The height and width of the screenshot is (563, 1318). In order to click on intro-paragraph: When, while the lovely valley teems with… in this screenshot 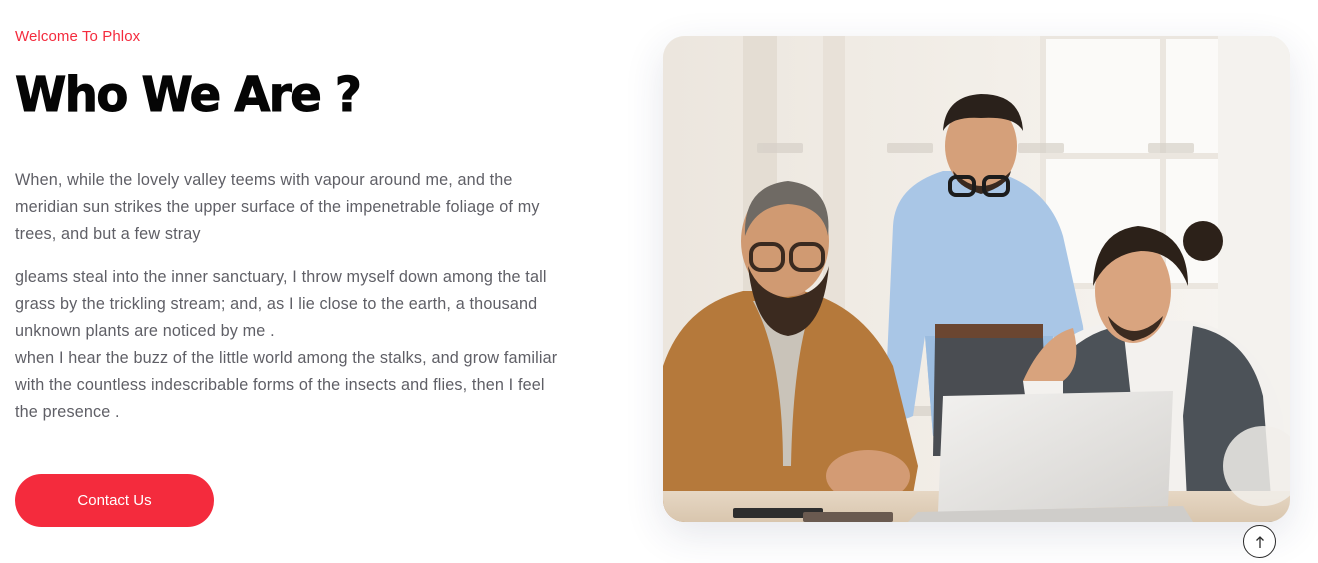, I will do `click(277, 207)`.